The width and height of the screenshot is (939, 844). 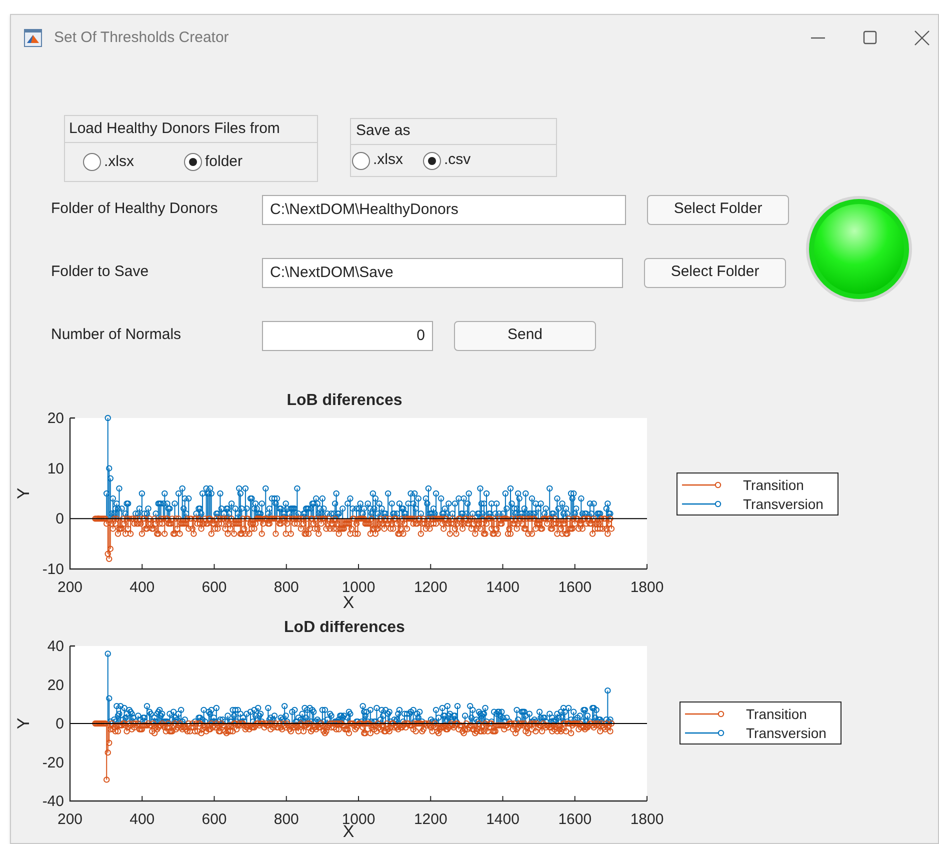 What do you see at coordinates (141, 38) in the screenshot?
I see `window-title: Set Of Thresholds Creator` at bounding box center [141, 38].